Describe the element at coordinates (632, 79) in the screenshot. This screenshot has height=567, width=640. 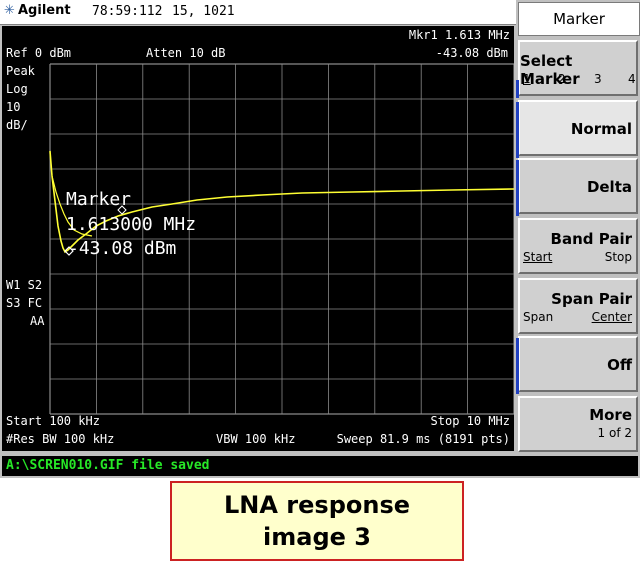
I see `marker-4-option: 4` at that location.